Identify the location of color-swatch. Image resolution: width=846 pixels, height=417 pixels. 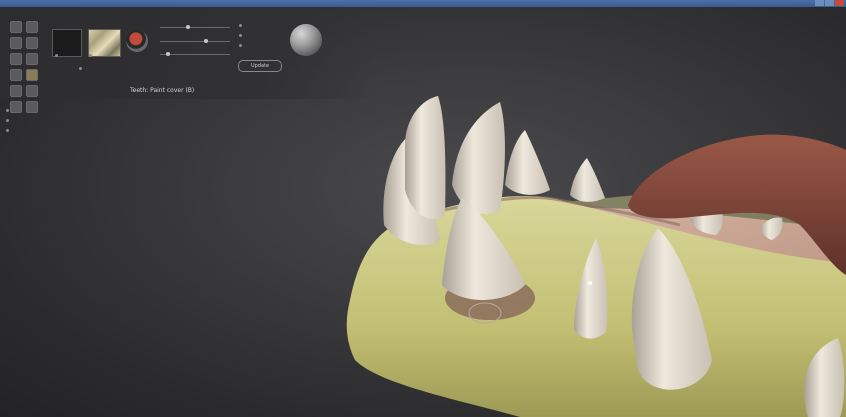
(67, 43).